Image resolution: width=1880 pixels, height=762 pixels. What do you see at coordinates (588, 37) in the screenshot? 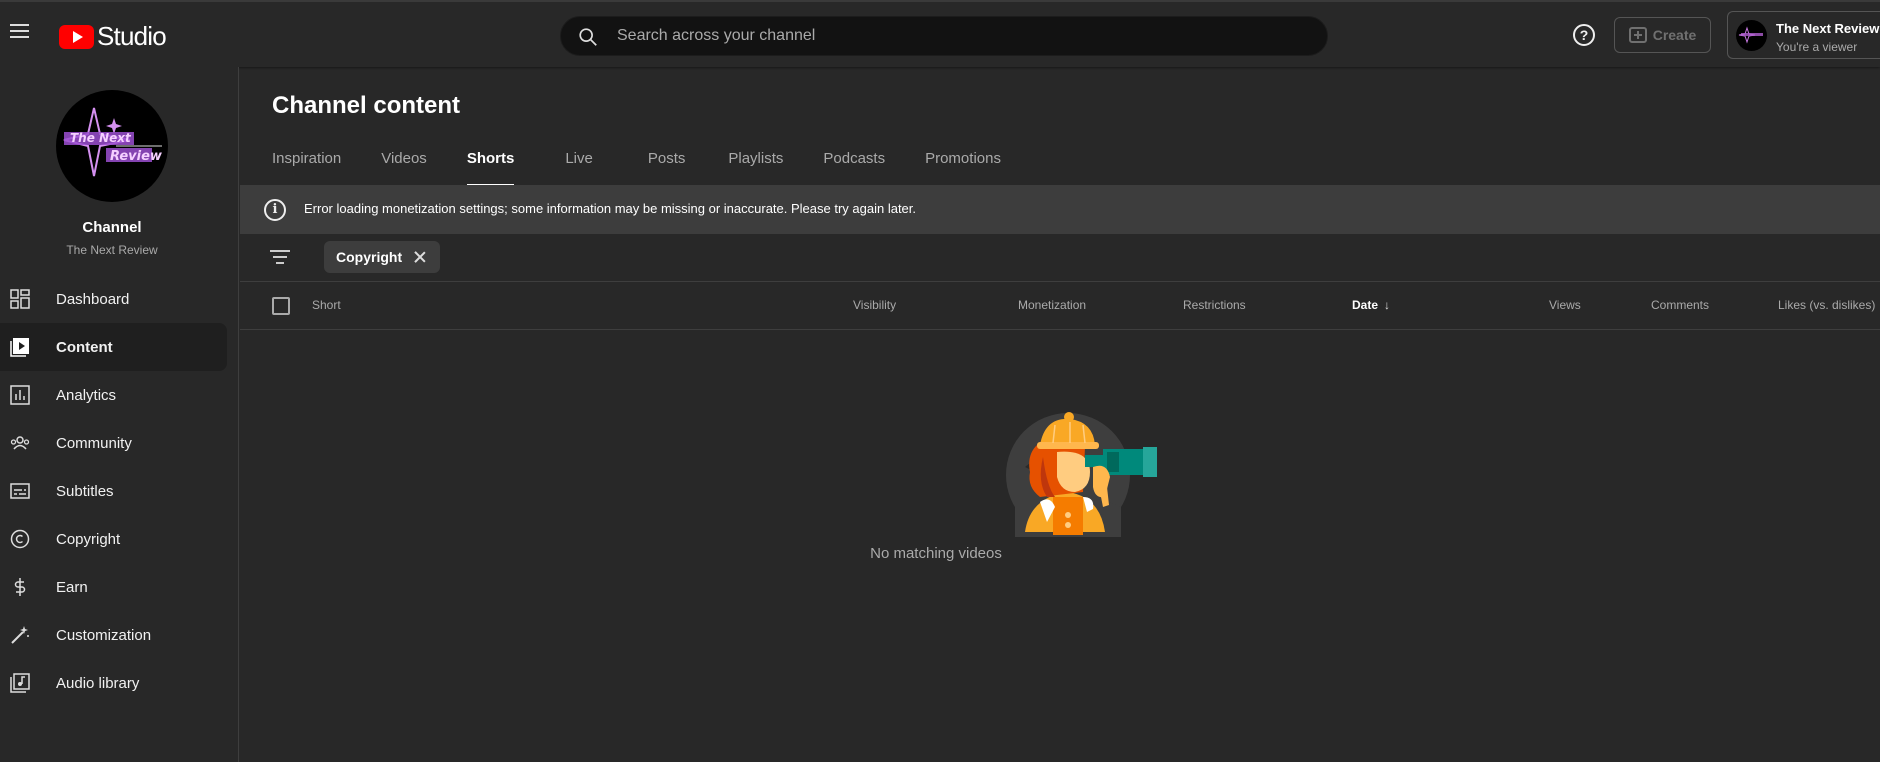
I see `search-icon` at bounding box center [588, 37].